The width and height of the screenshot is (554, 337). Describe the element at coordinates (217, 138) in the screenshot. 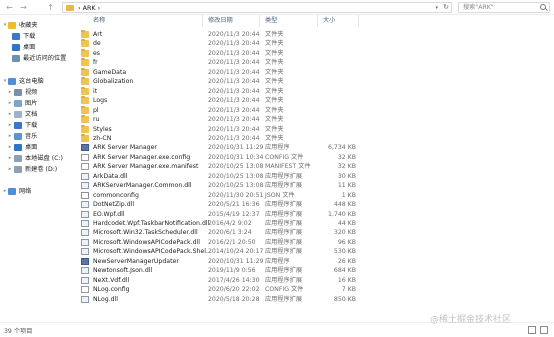

I see `file-row: zh-CN 2020/11/3 20:44 文件夹` at that location.